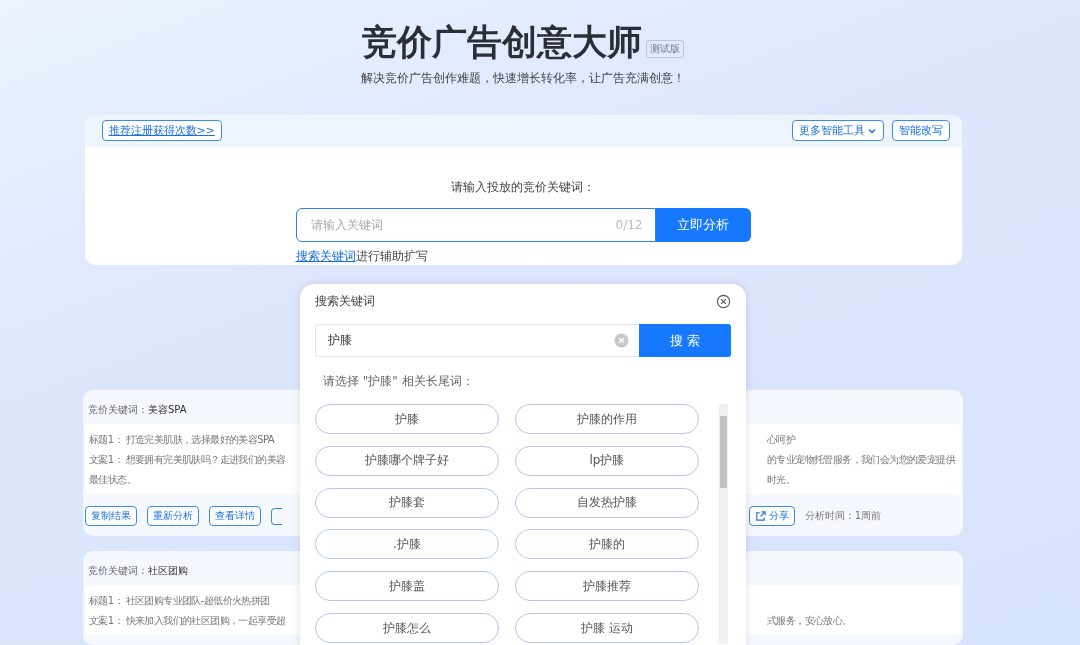 The width and height of the screenshot is (1080, 645). Describe the element at coordinates (502, 42) in the screenshot. I see `page-title: 竞价广告创意大师` at that location.